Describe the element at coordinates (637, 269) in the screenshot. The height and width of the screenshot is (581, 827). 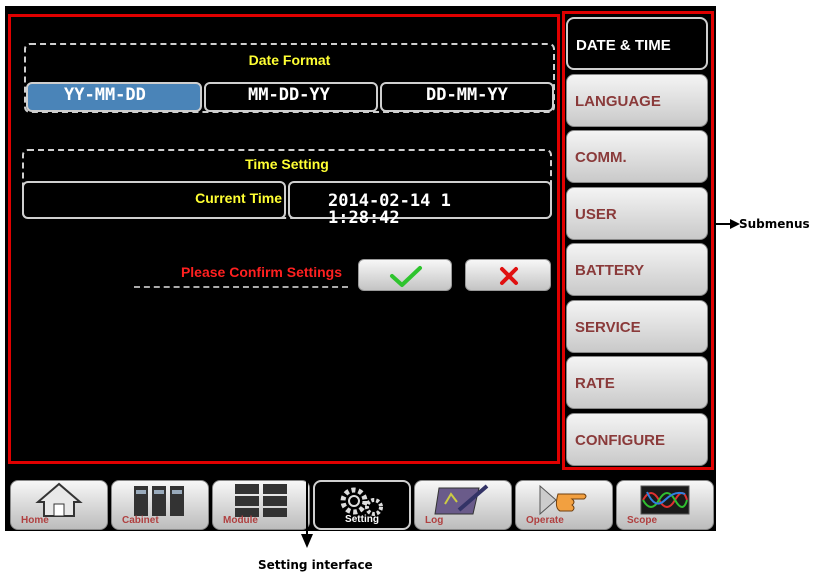
I see `submenu-battery: BATTERY` at that location.